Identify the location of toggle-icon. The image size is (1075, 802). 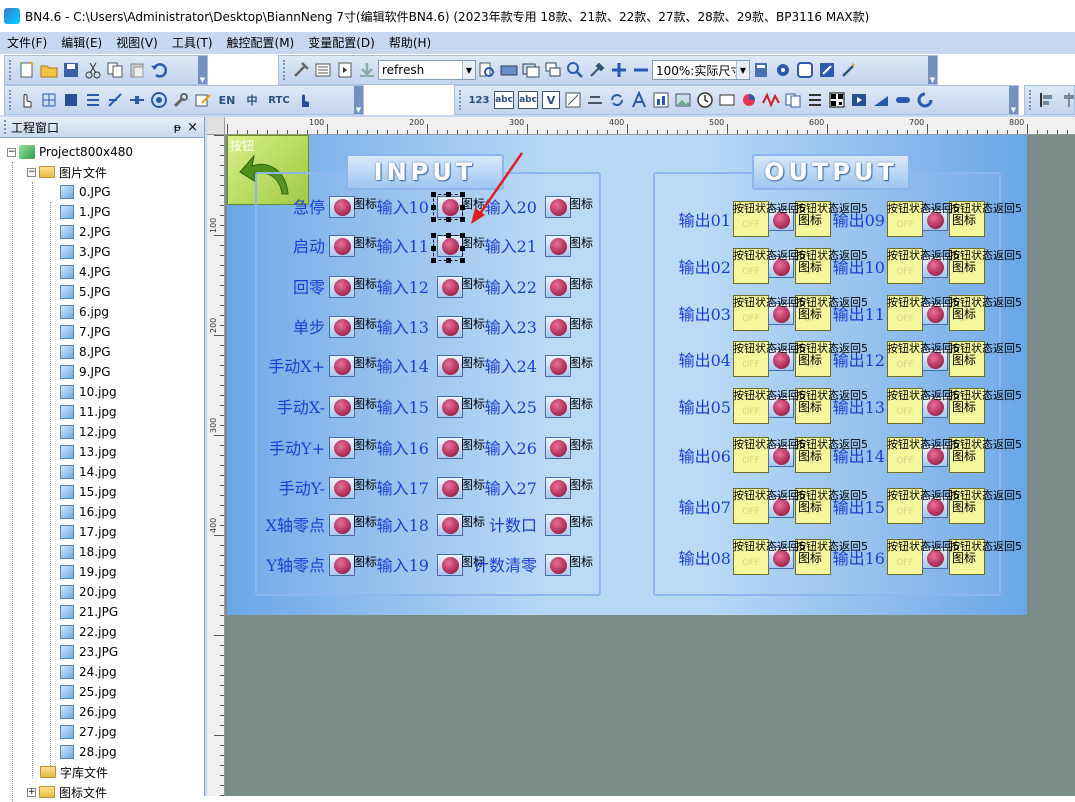
(903, 100).